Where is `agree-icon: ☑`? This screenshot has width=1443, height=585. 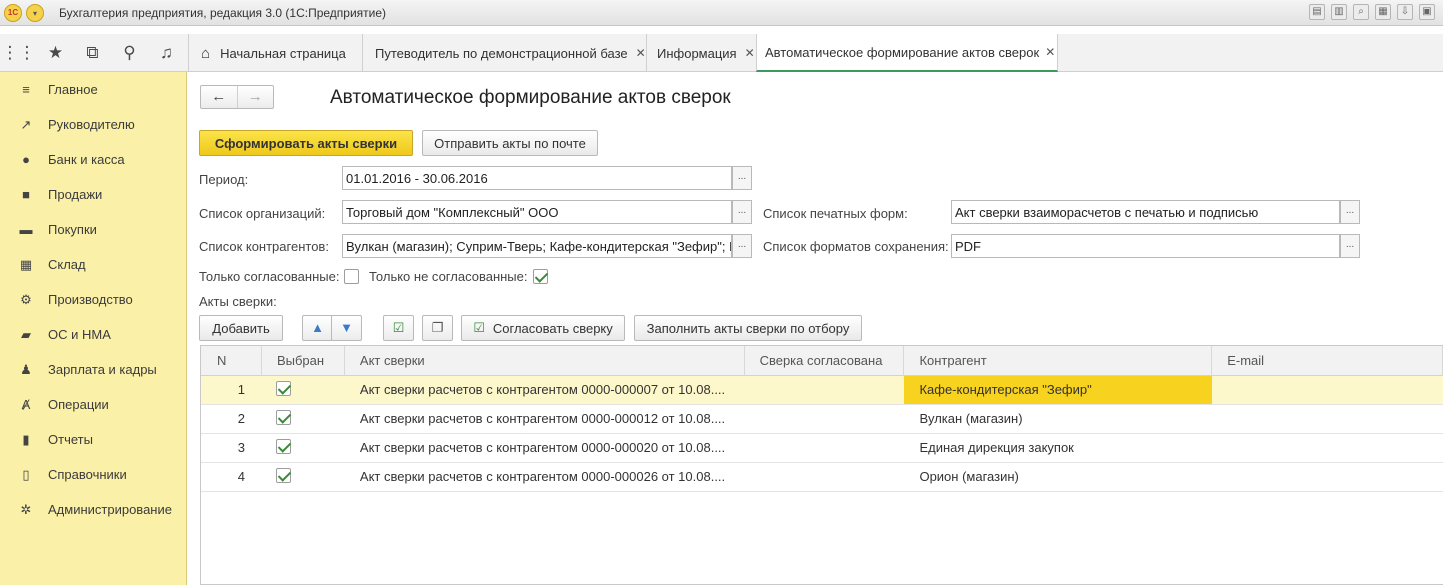
agree-icon: ☑ is located at coordinates (479, 327).